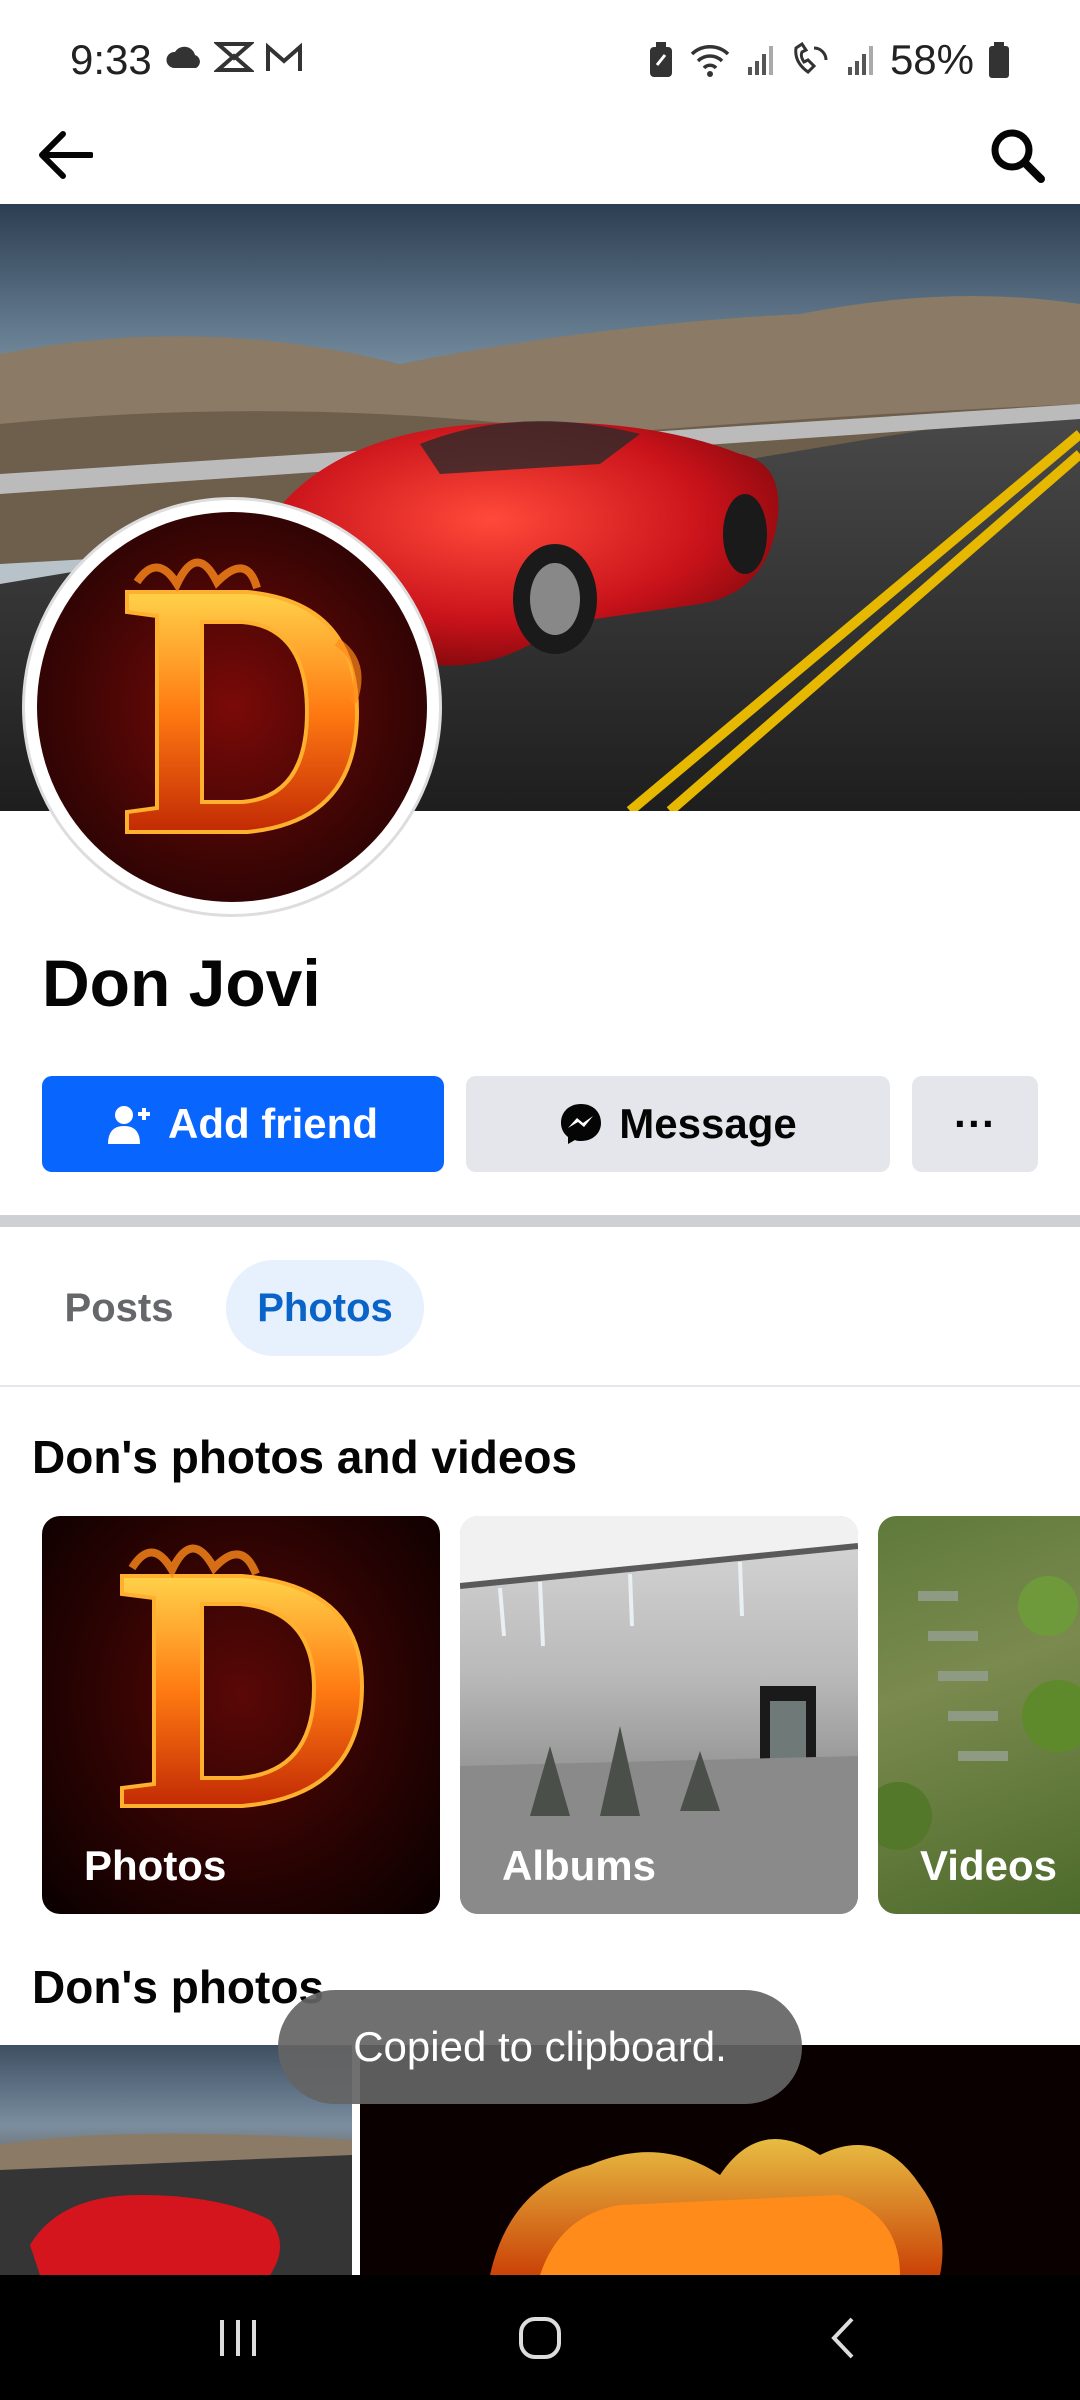 The image size is (1080, 2400). I want to click on avatar, so click(232, 707).